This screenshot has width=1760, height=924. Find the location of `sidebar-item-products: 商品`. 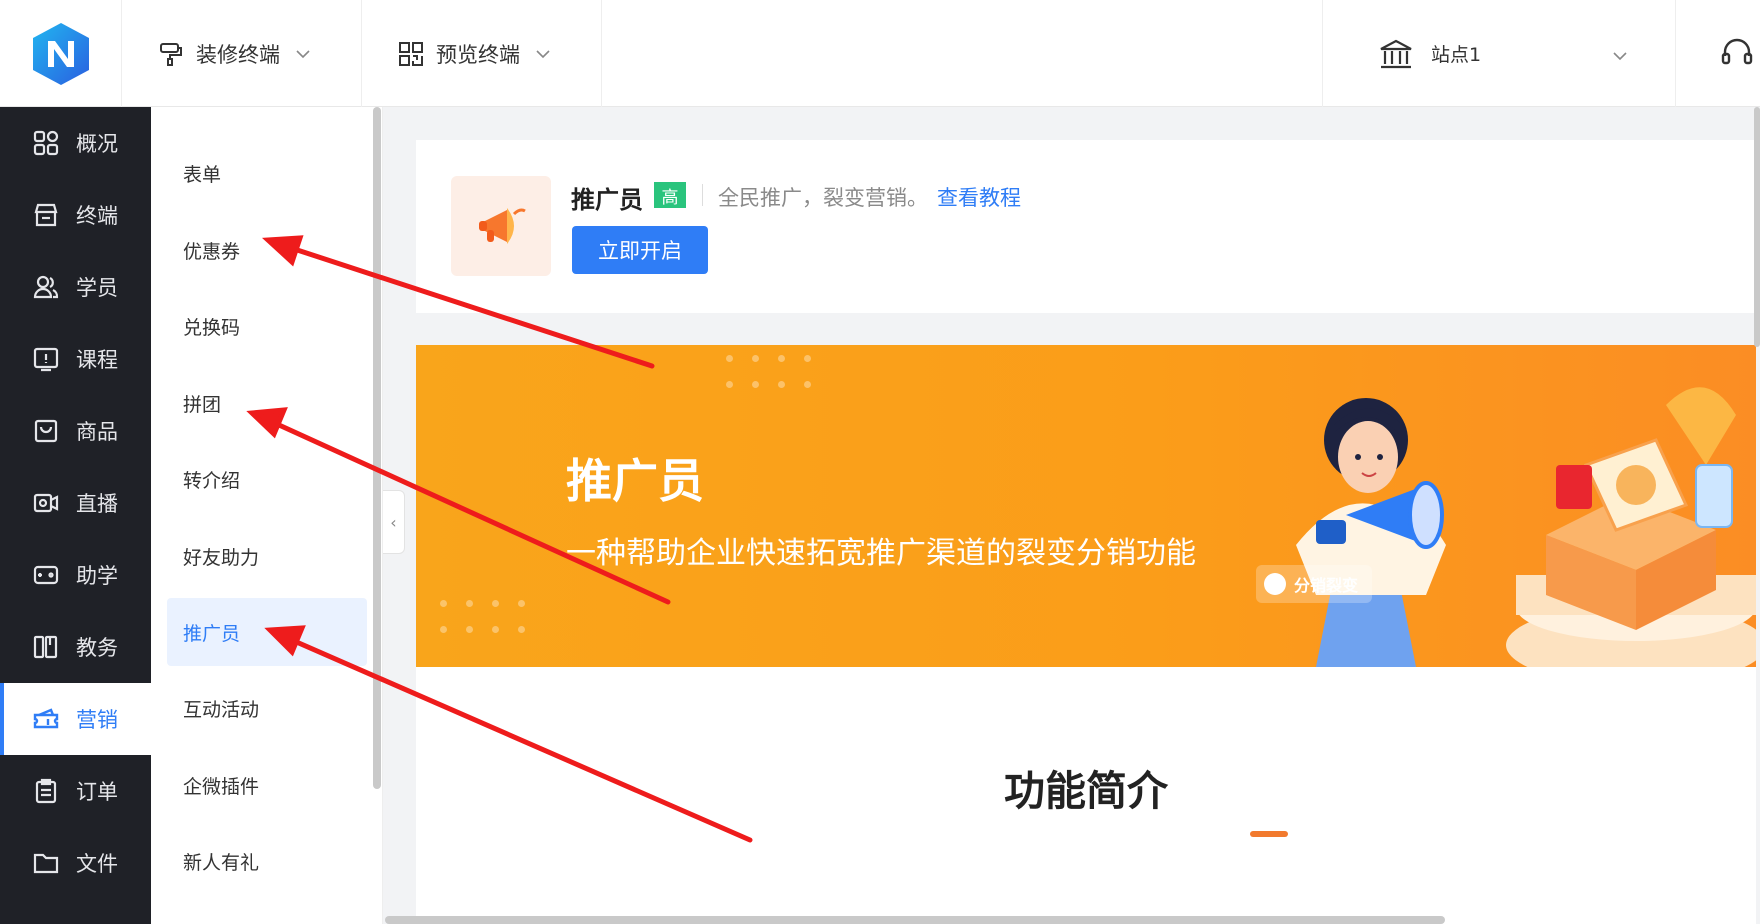

sidebar-item-products: 商品 is located at coordinates (75, 431).